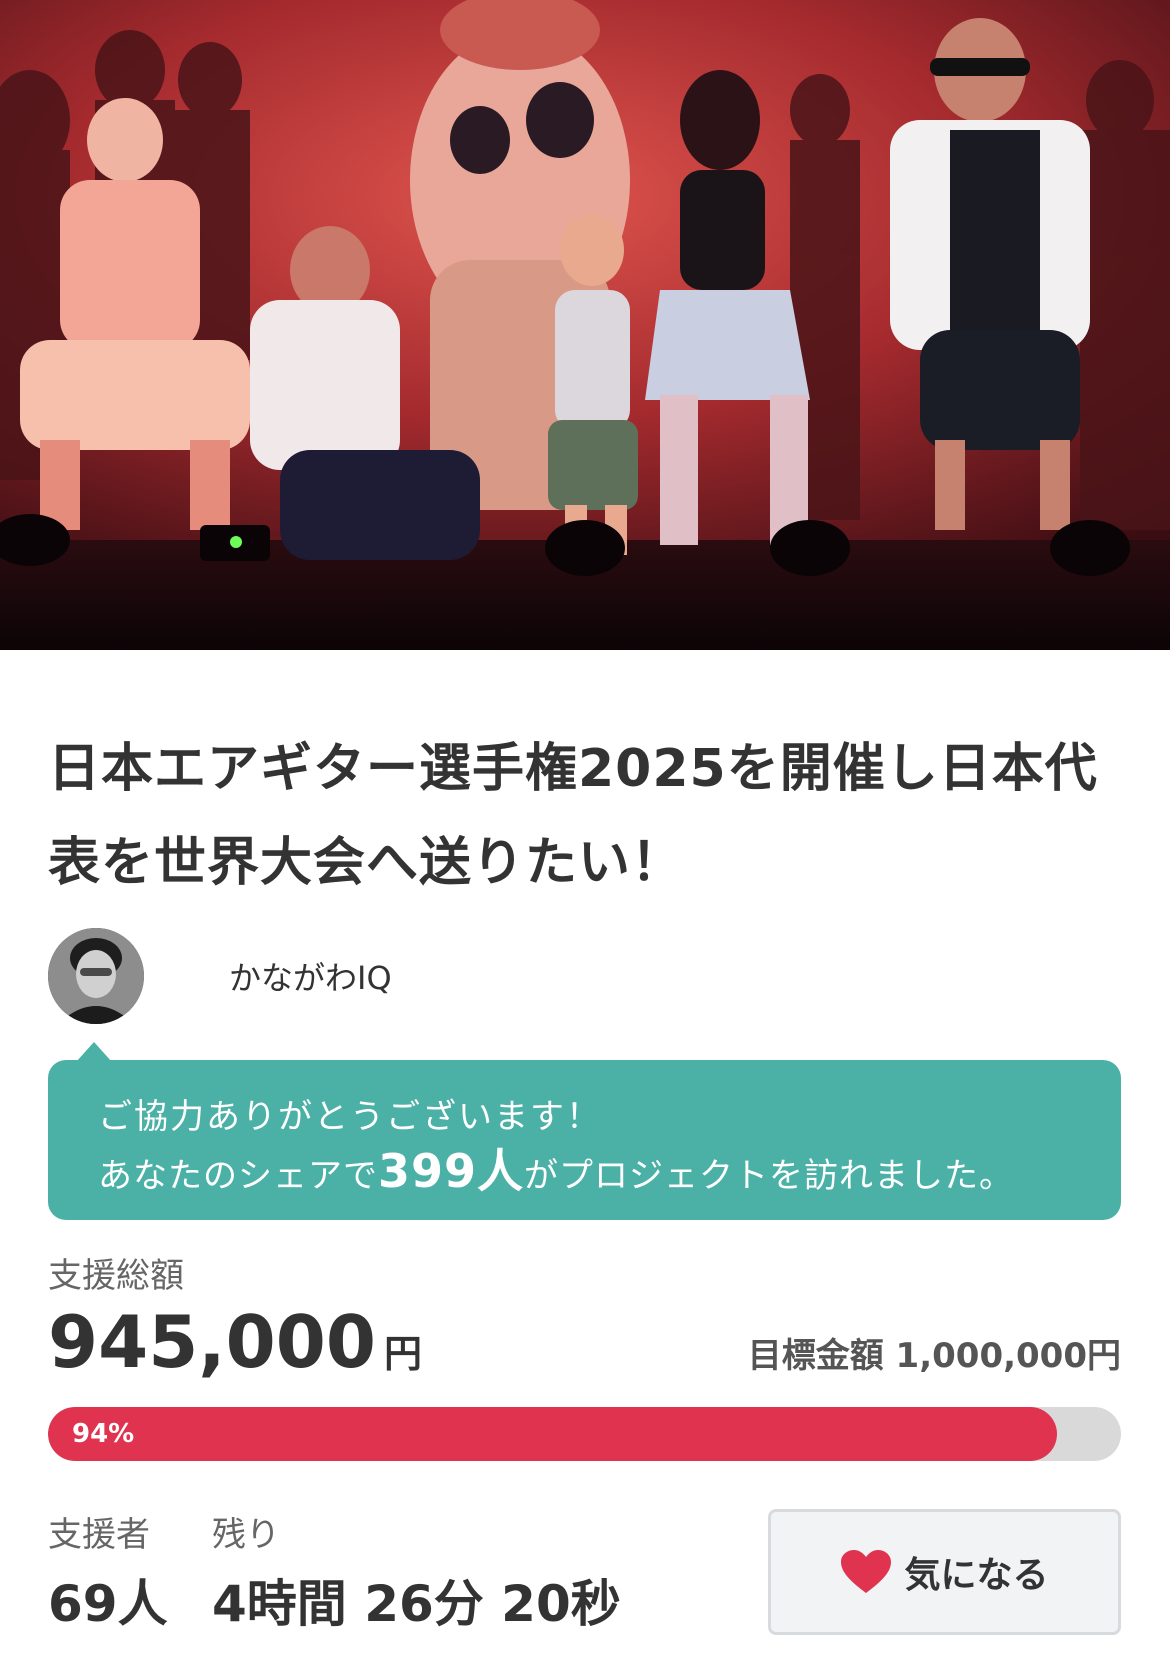  What do you see at coordinates (934, 1356) in the screenshot?
I see `goal-amount: 目標金額 1,000,000円` at bounding box center [934, 1356].